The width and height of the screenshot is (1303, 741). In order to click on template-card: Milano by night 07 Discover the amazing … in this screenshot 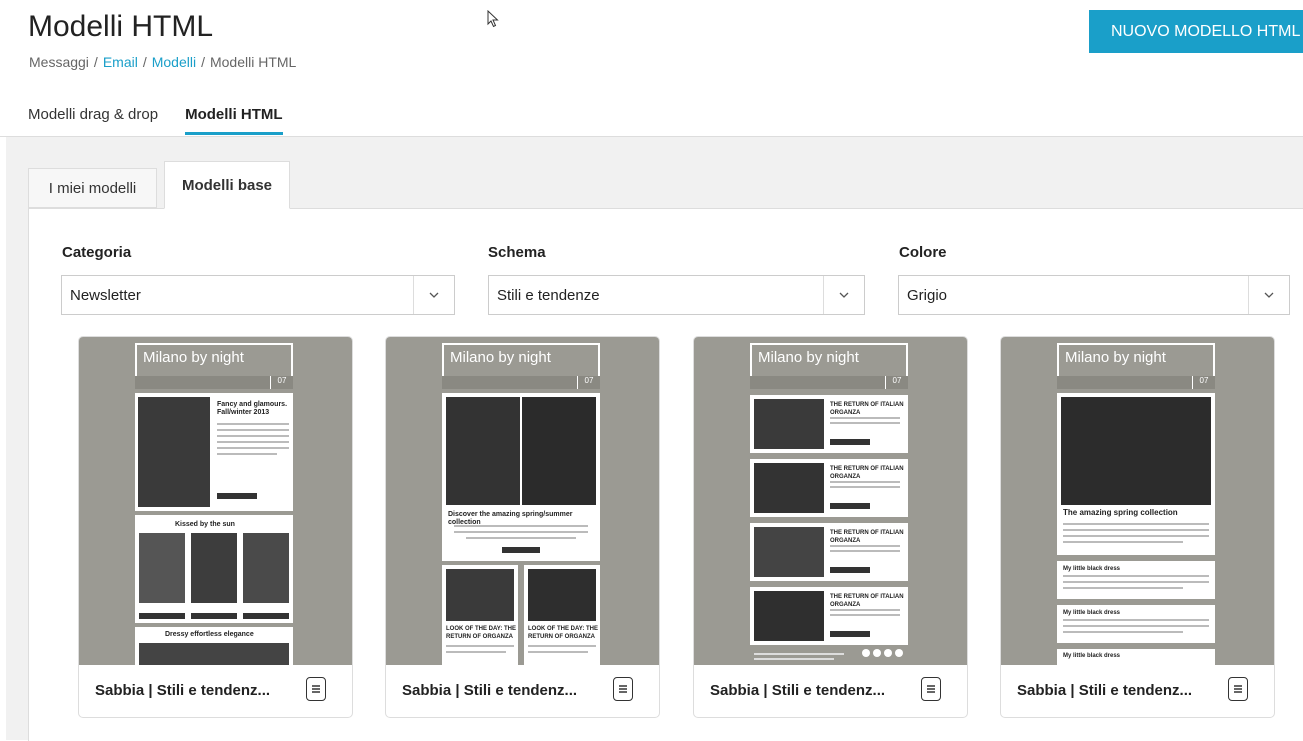, I will do `click(522, 527)`.